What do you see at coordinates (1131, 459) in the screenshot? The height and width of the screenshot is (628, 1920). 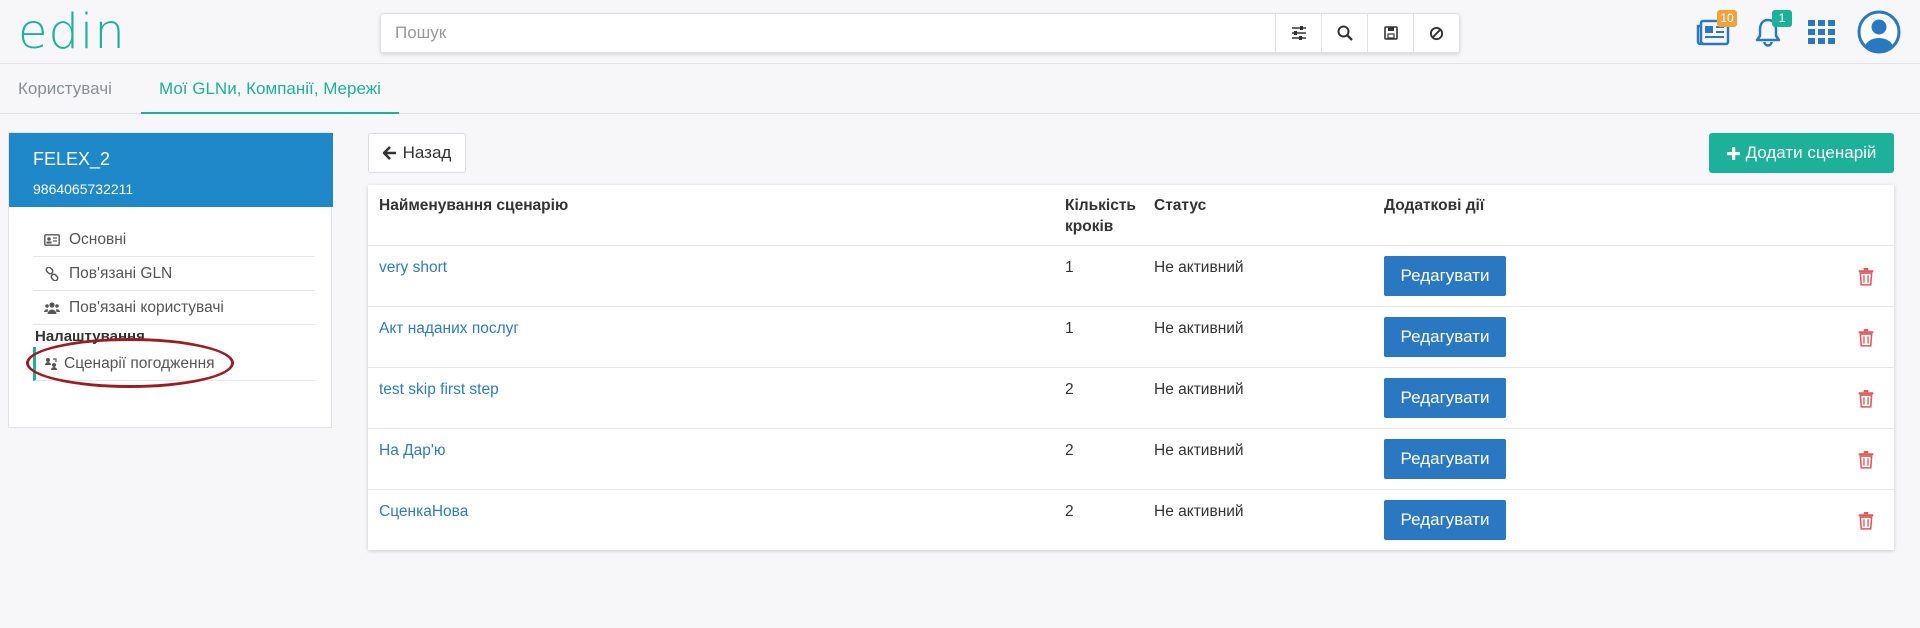 I see `table-row: На Дар'ю 2 Не активний Редагувати` at bounding box center [1131, 459].